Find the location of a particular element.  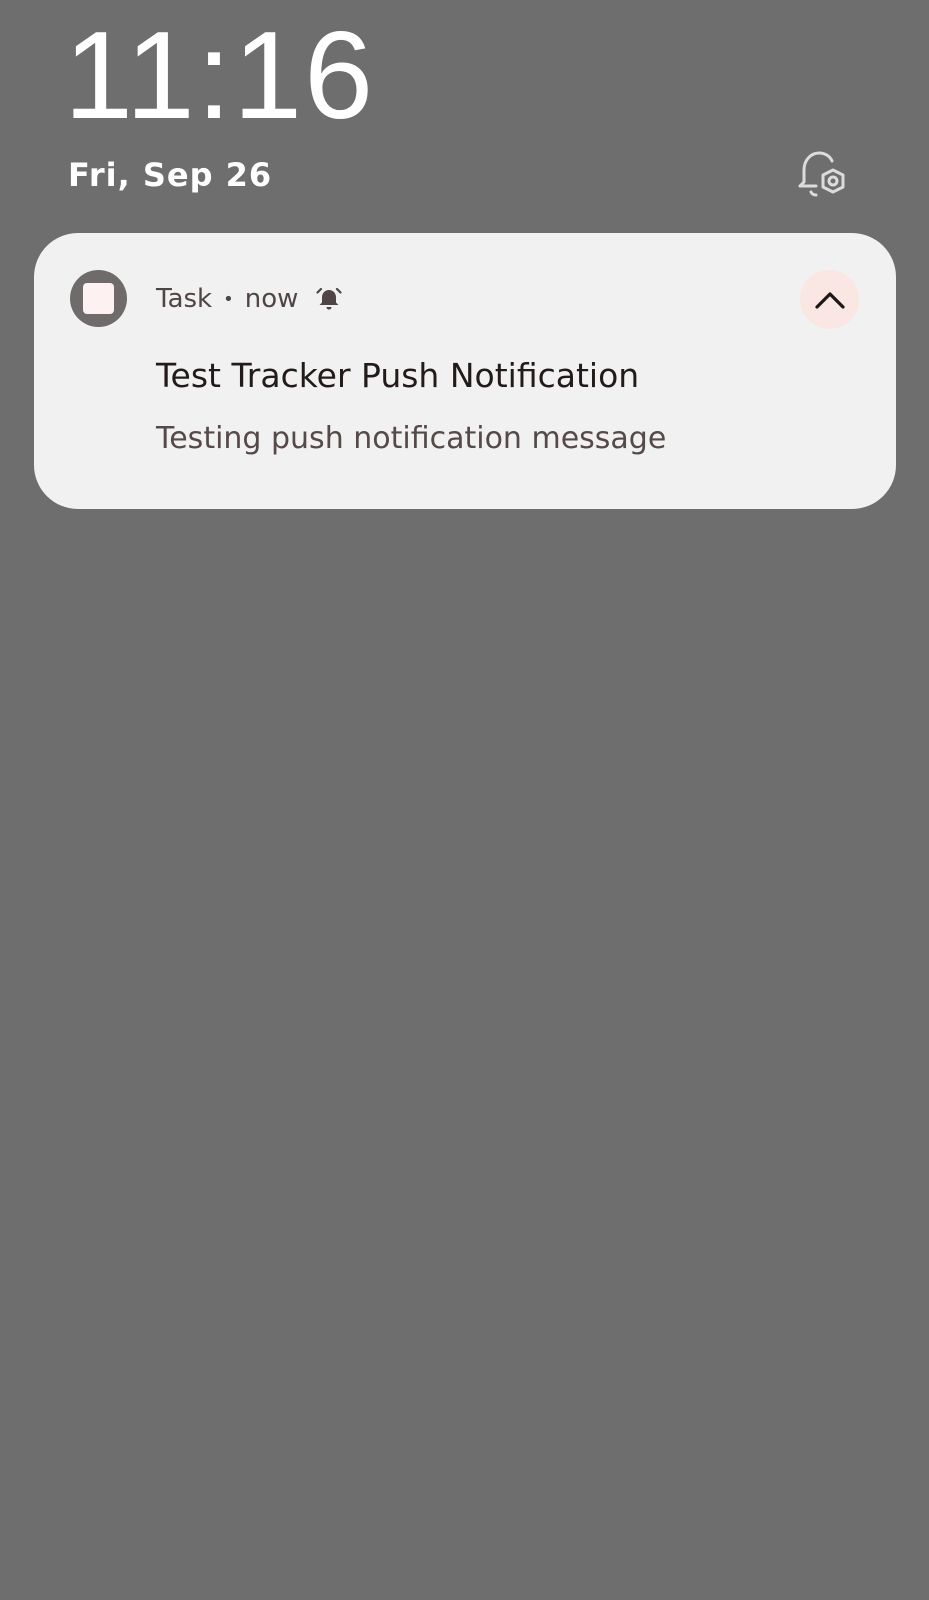

app-icon is located at coordinates (98, 298).